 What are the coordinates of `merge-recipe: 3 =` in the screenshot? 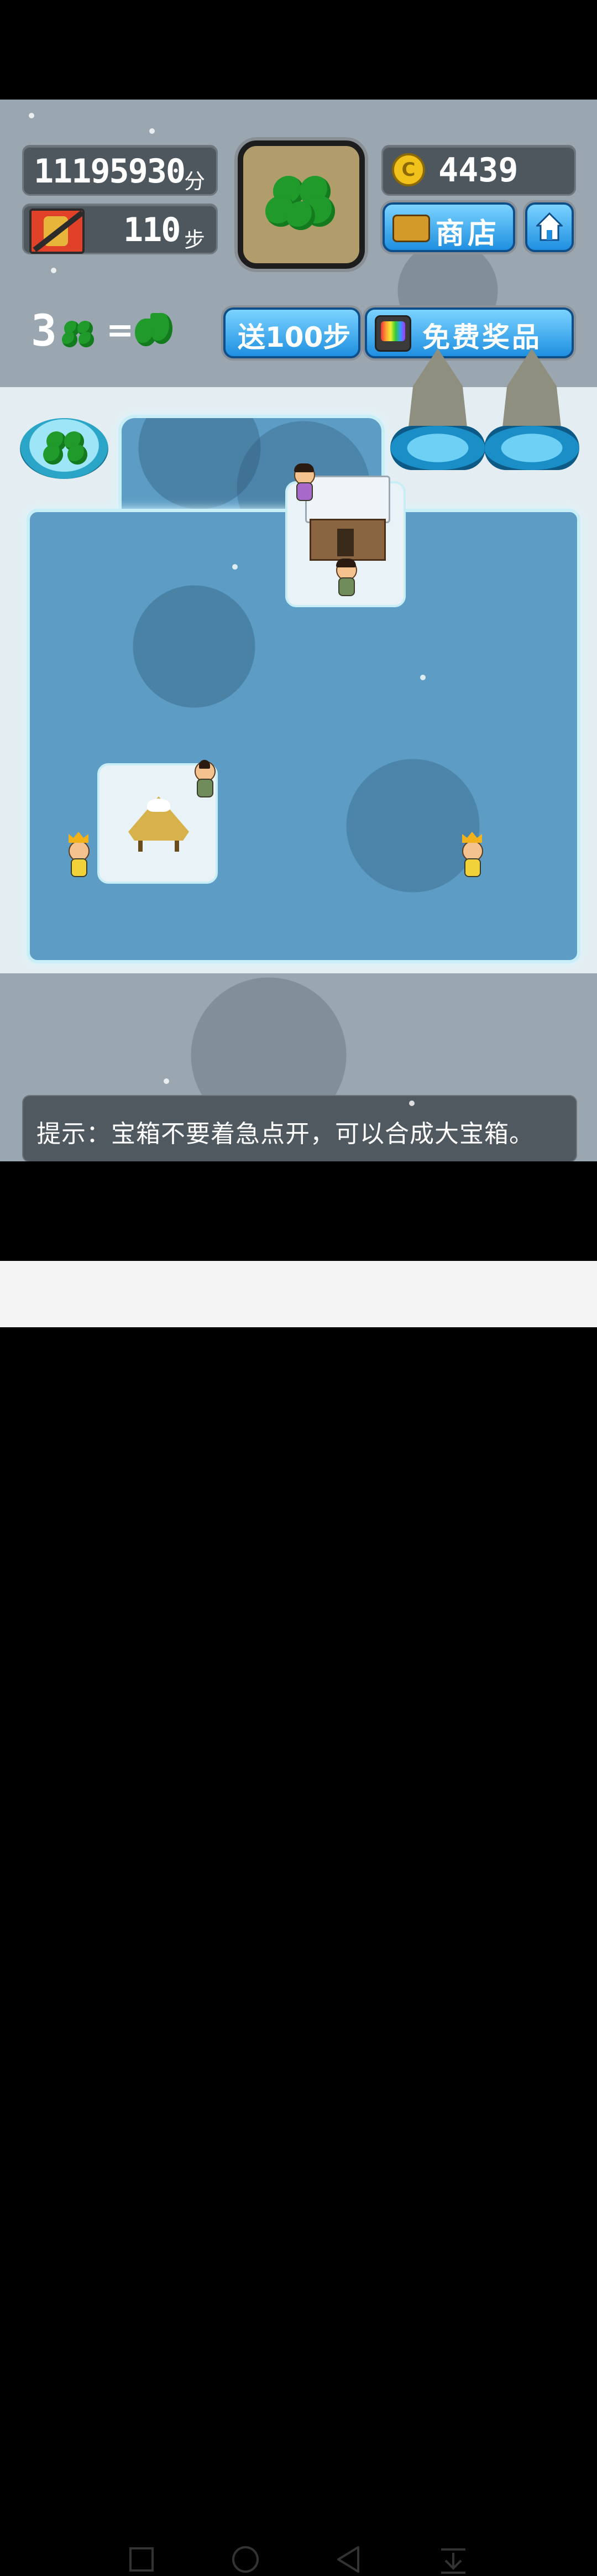 It's located at (106, 331).